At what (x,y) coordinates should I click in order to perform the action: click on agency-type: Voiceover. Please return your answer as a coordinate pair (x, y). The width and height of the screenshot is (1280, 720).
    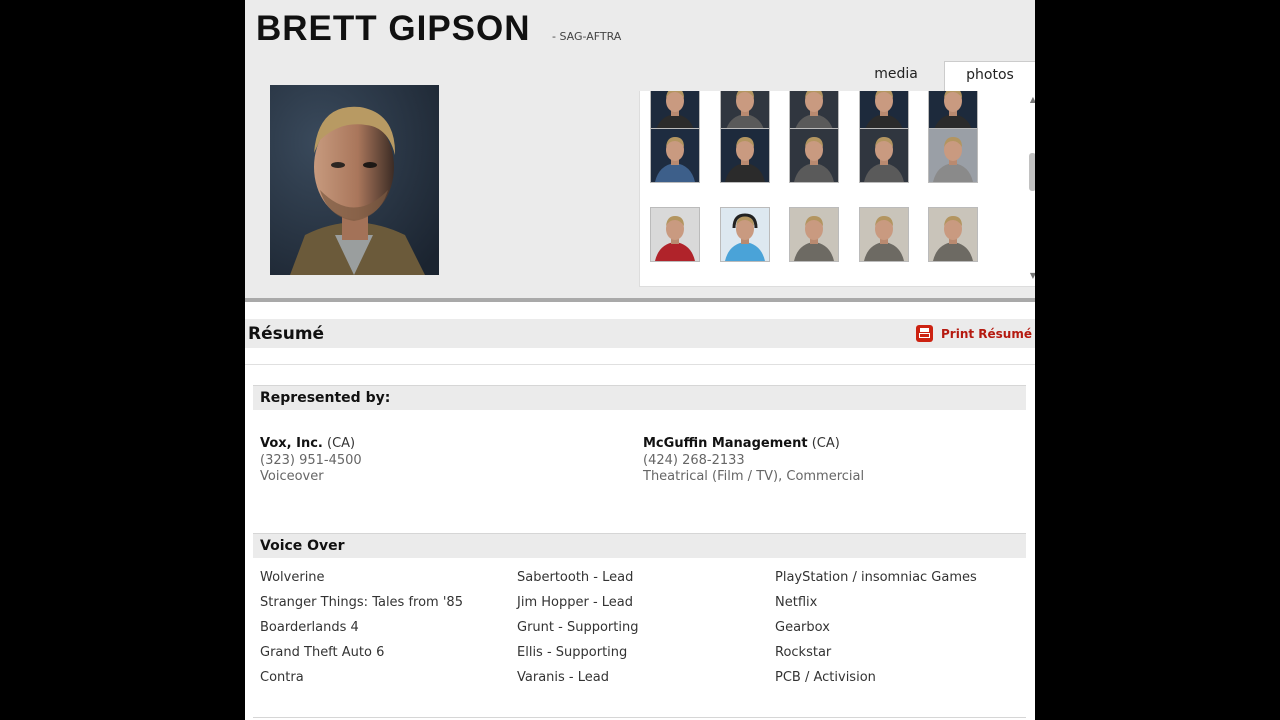
    Looking at the image, I should click on (292, 476).